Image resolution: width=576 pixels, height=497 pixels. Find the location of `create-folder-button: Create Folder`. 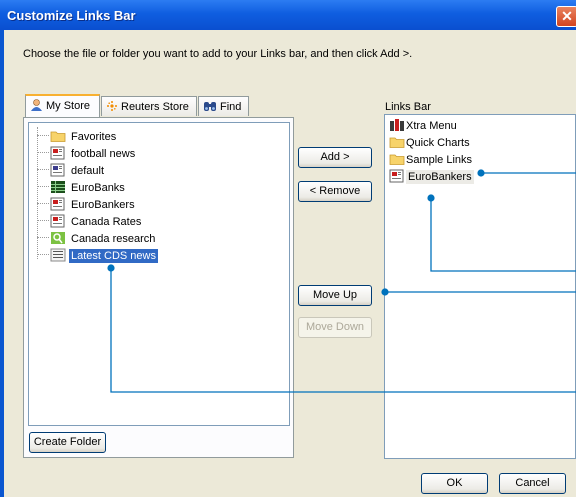

create-folder-button: Create Folder is located at coordinates (67, 442).